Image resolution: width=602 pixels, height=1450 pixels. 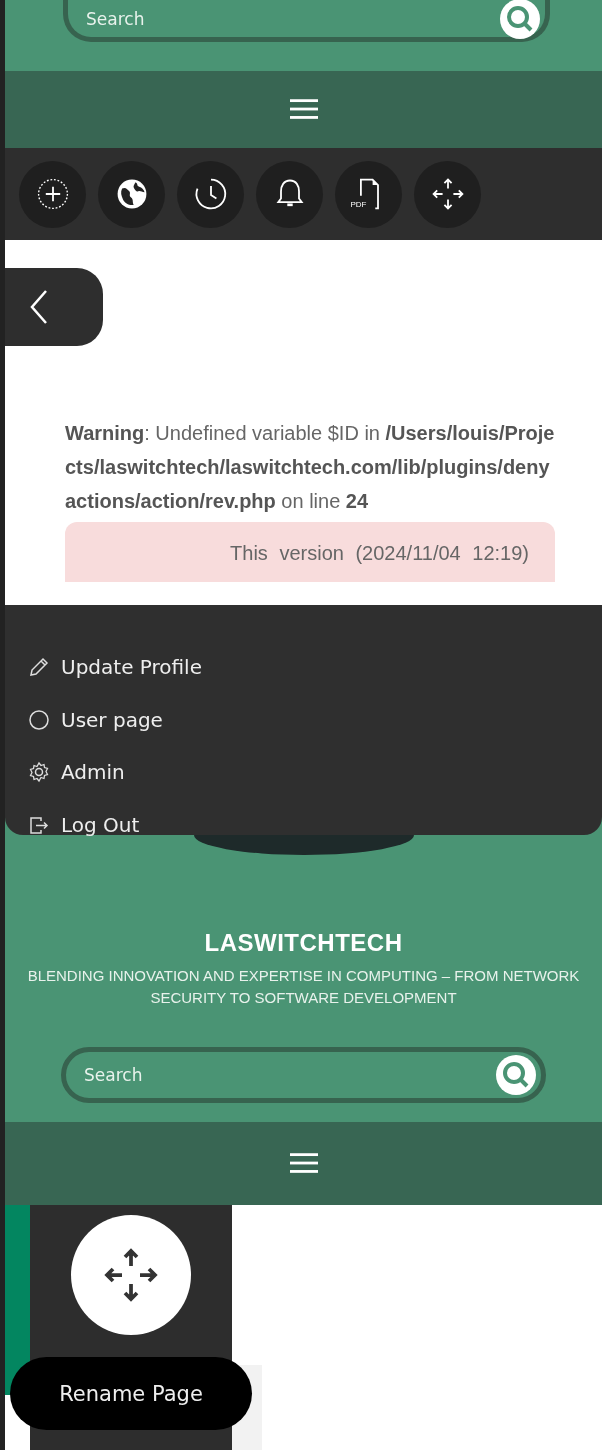 I want to click on menu-item: User page, so click(x=84, y=719).